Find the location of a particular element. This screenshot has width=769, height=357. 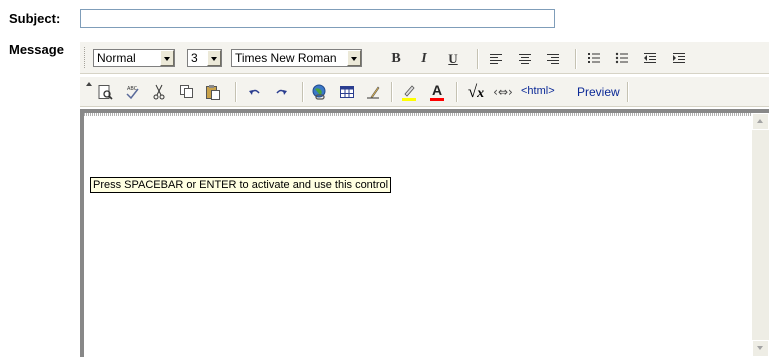

print-preview-icon is located at coordinates (105, 92).